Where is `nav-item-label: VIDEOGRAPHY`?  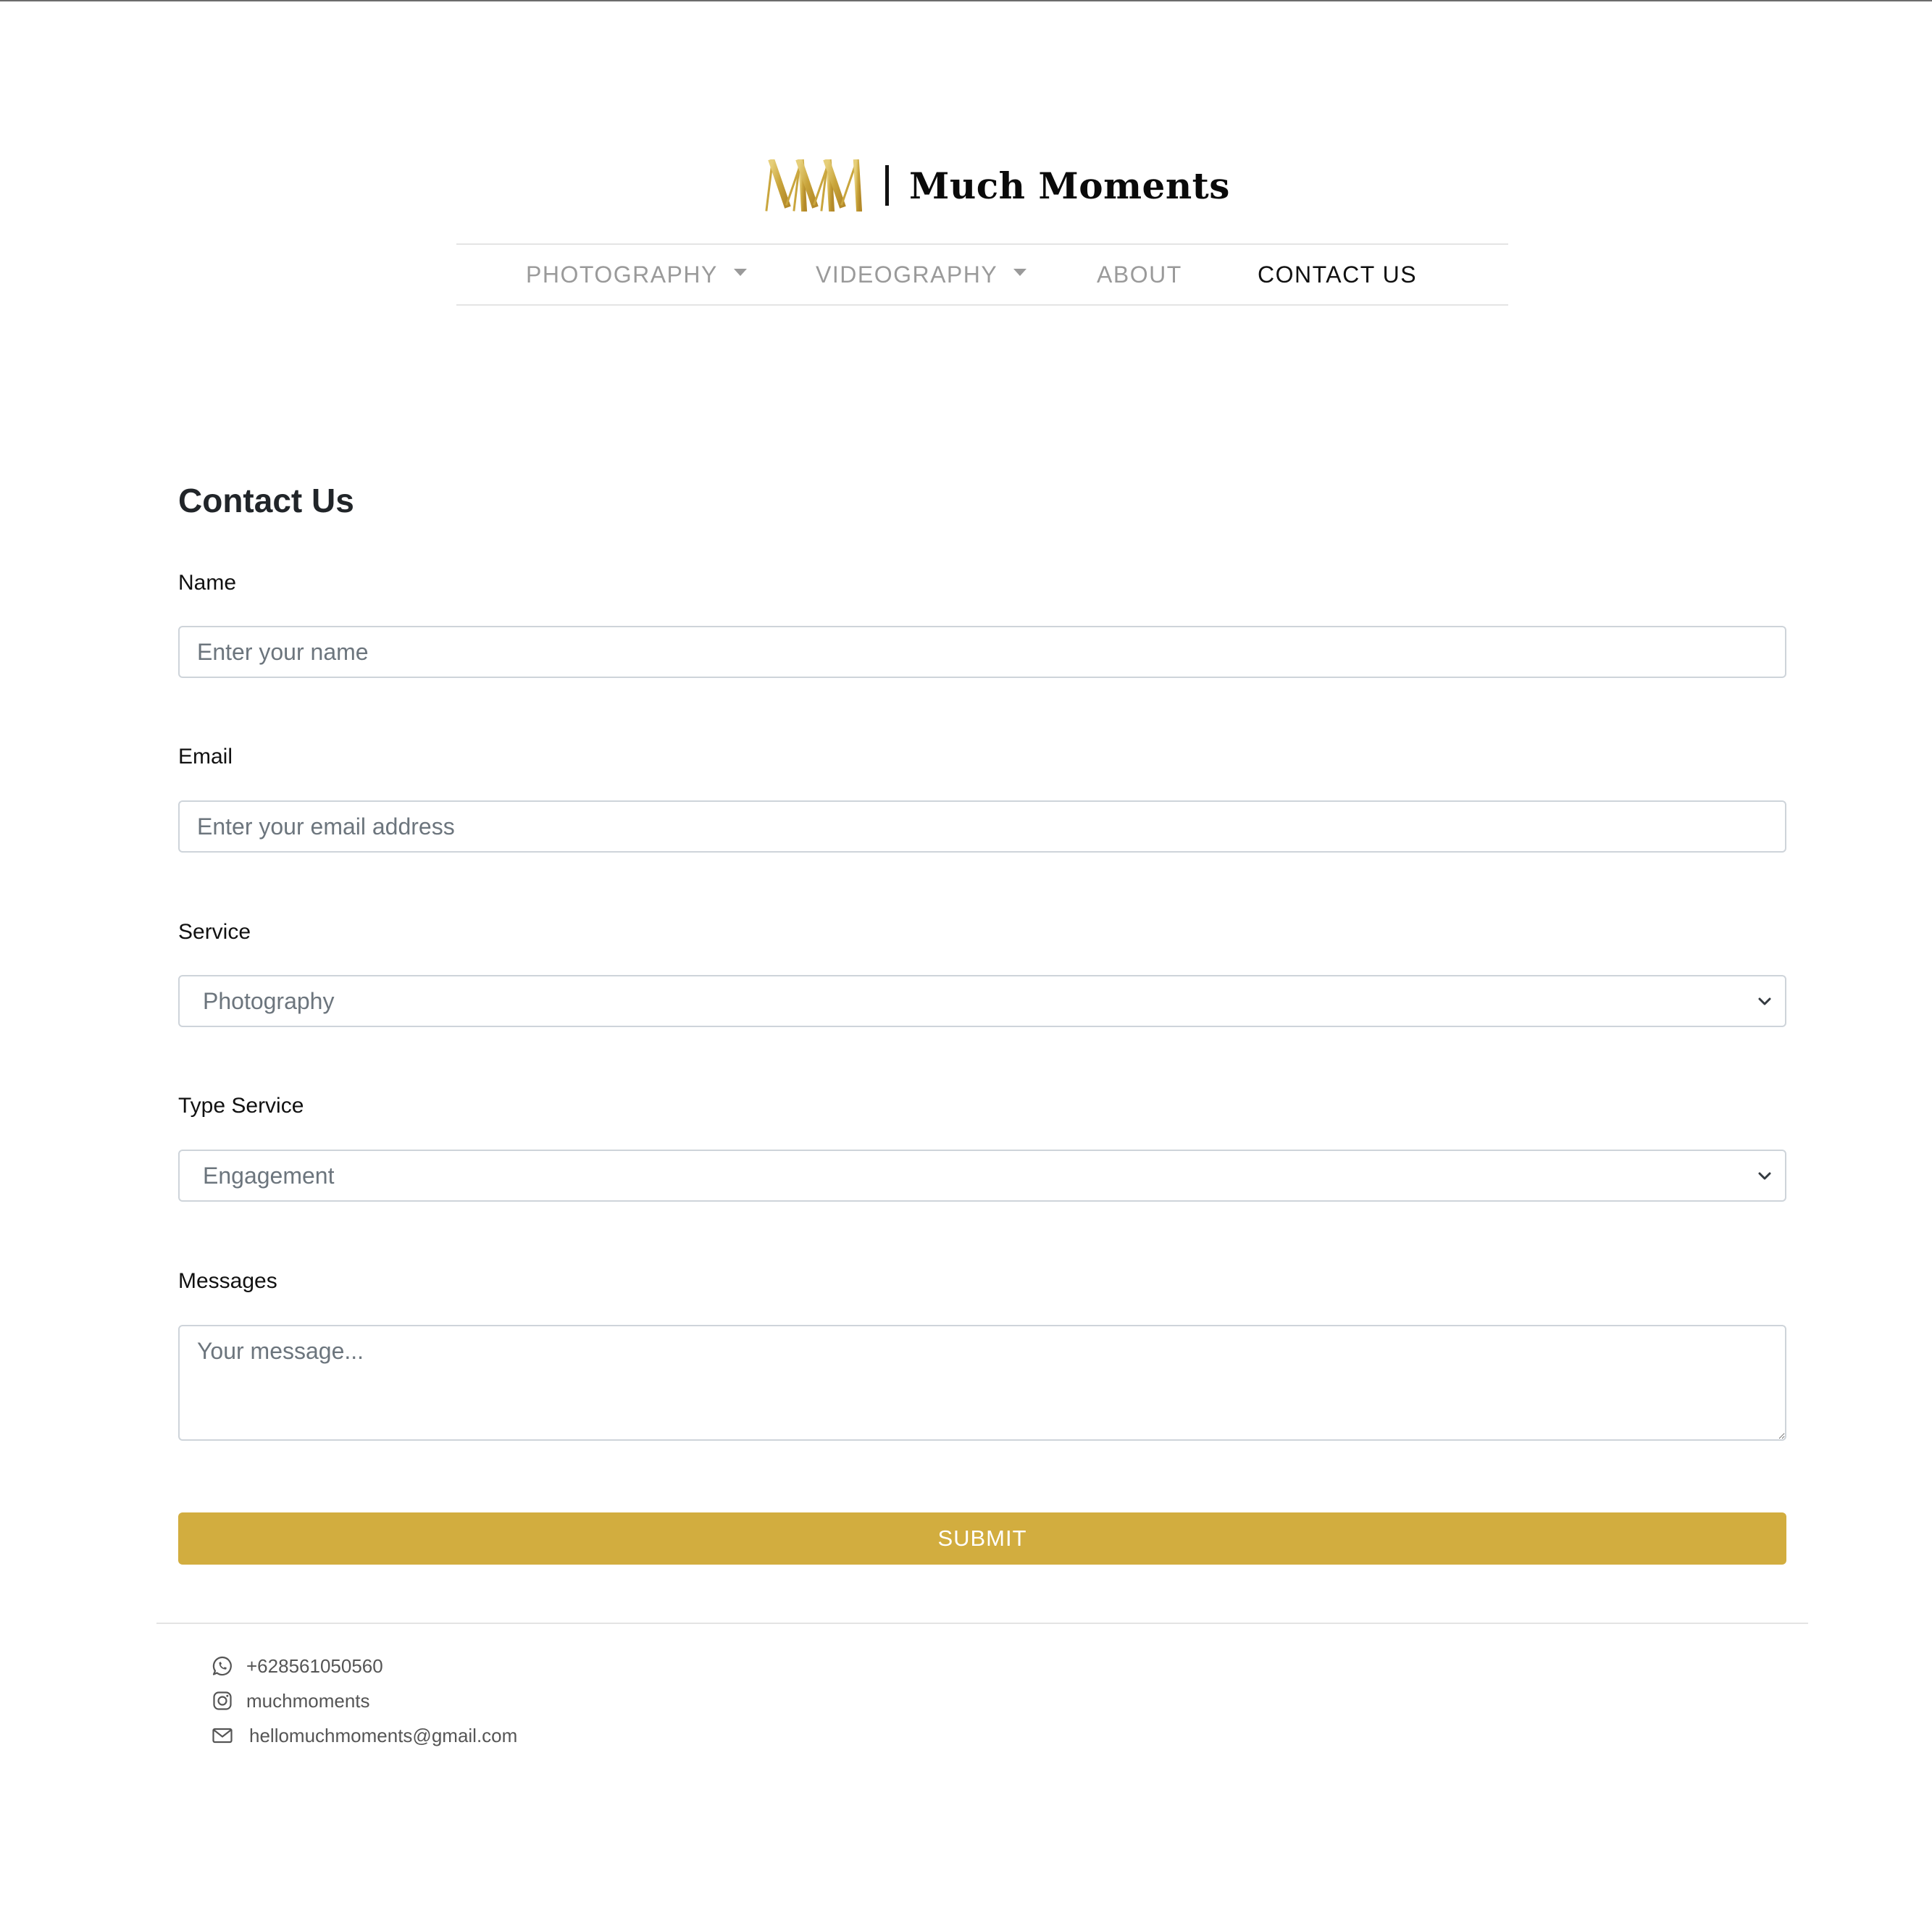
nav-item-label: VIDEOGRAPHY is located at coordinates (907, 274).